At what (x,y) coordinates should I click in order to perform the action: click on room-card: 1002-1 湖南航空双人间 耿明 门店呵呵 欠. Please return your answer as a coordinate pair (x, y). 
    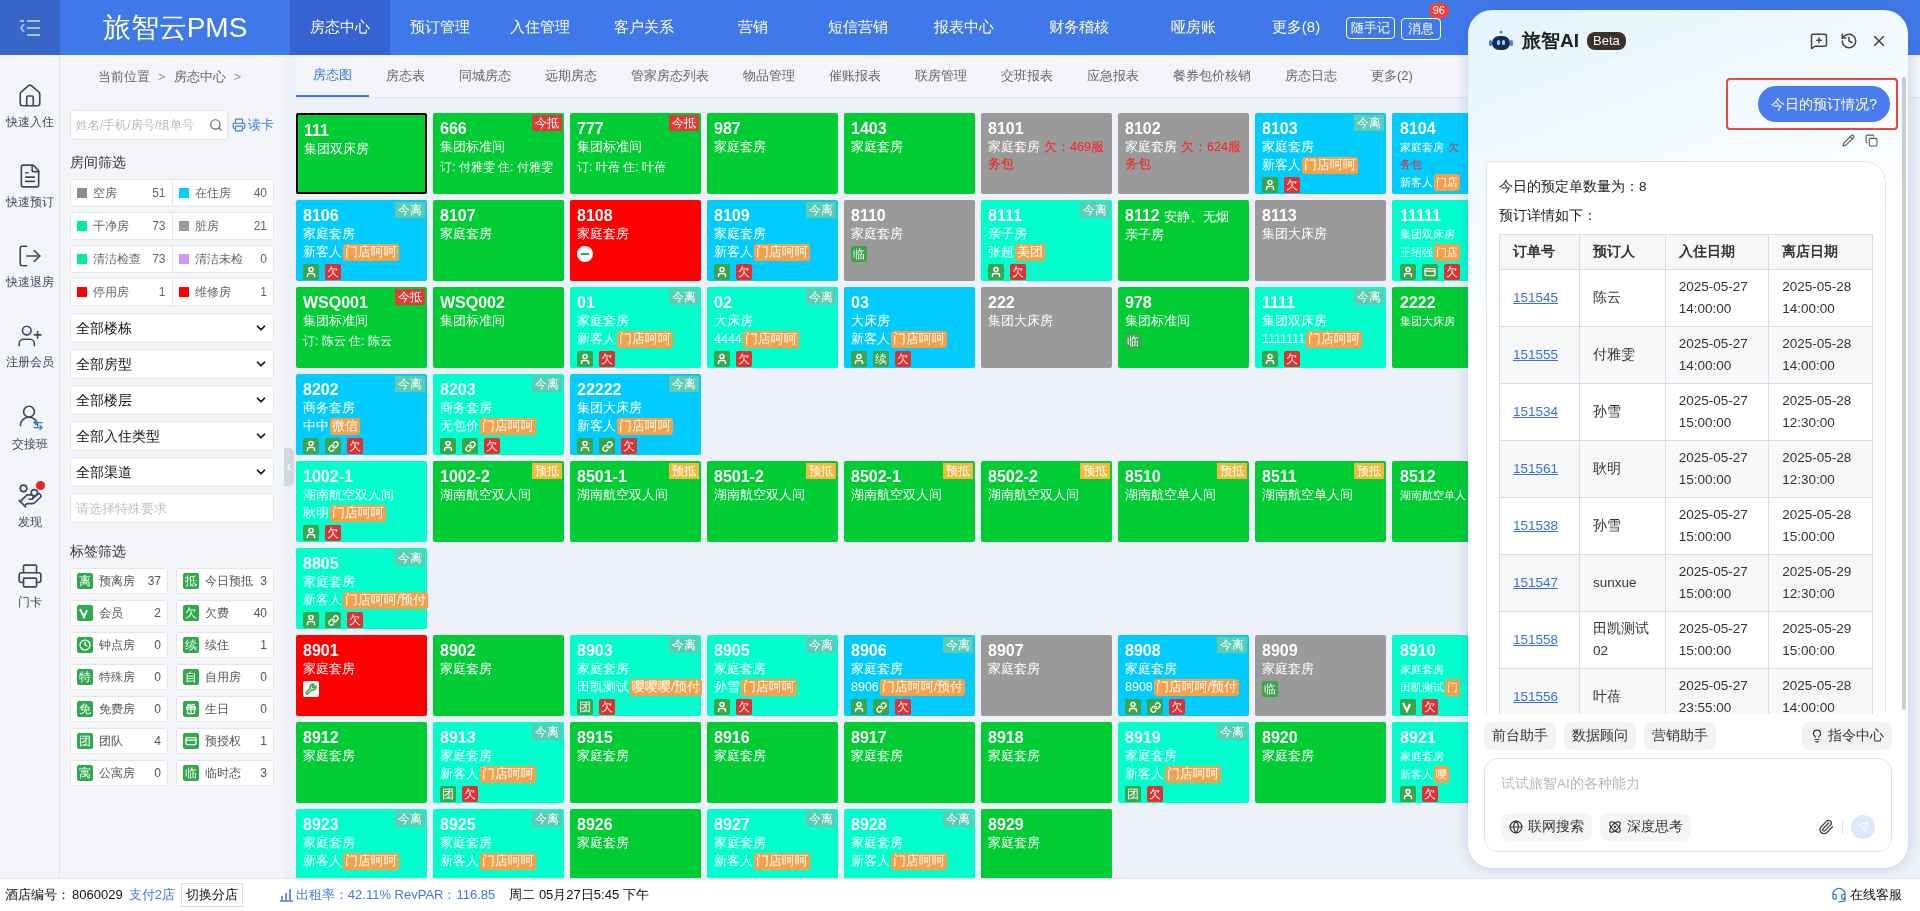
    Looking at the image, I should click on (361, 501).